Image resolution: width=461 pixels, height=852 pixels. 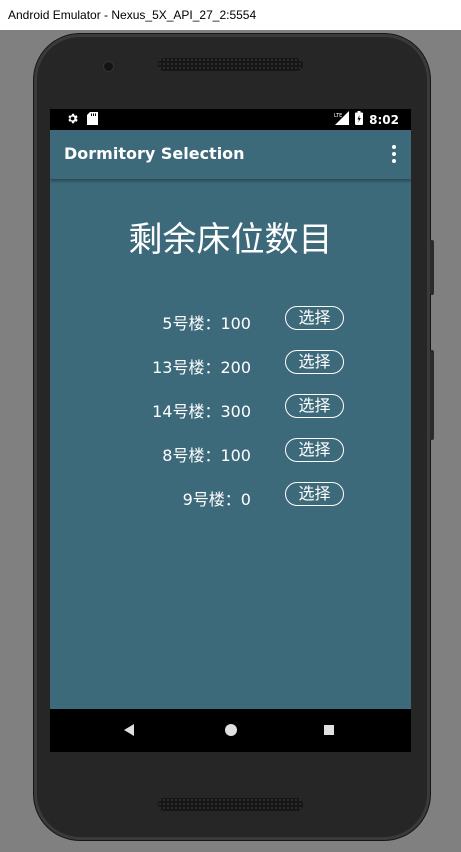 I want to click on sd-card-icon, so click(x=92, y=120).